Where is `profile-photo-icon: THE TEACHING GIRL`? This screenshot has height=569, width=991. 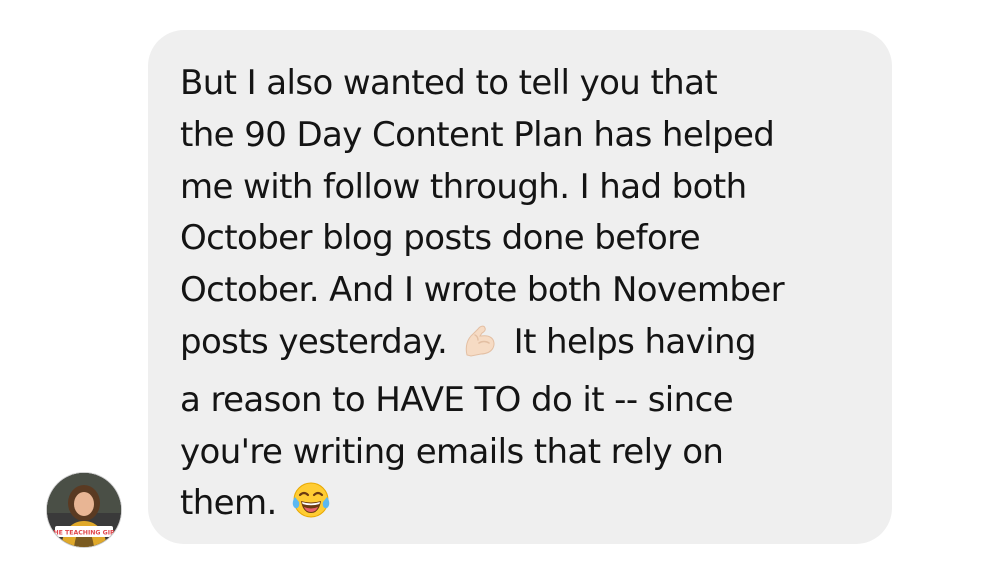 profile-photo-icon: THE TEACHING GIRL is located at coordinates (84, 510).